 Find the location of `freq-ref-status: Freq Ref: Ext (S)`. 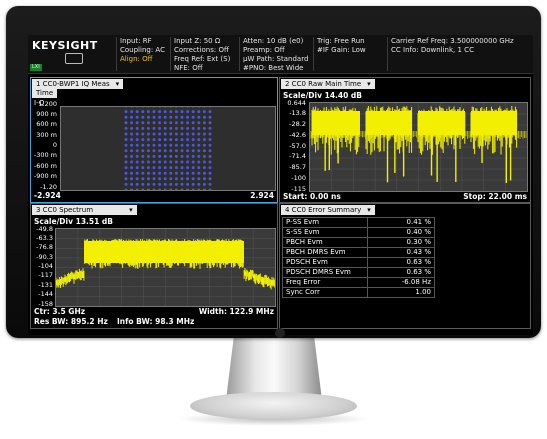

freq-ref-status: Freq Ref: Ext (S) is located at coordinates (202, 59).